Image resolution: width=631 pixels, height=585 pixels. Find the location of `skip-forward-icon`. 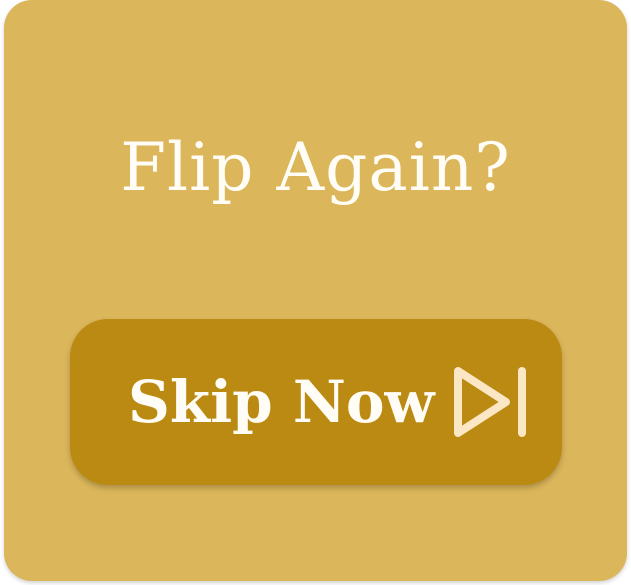

skip-forward-icon is located at coordinates (490, 402).